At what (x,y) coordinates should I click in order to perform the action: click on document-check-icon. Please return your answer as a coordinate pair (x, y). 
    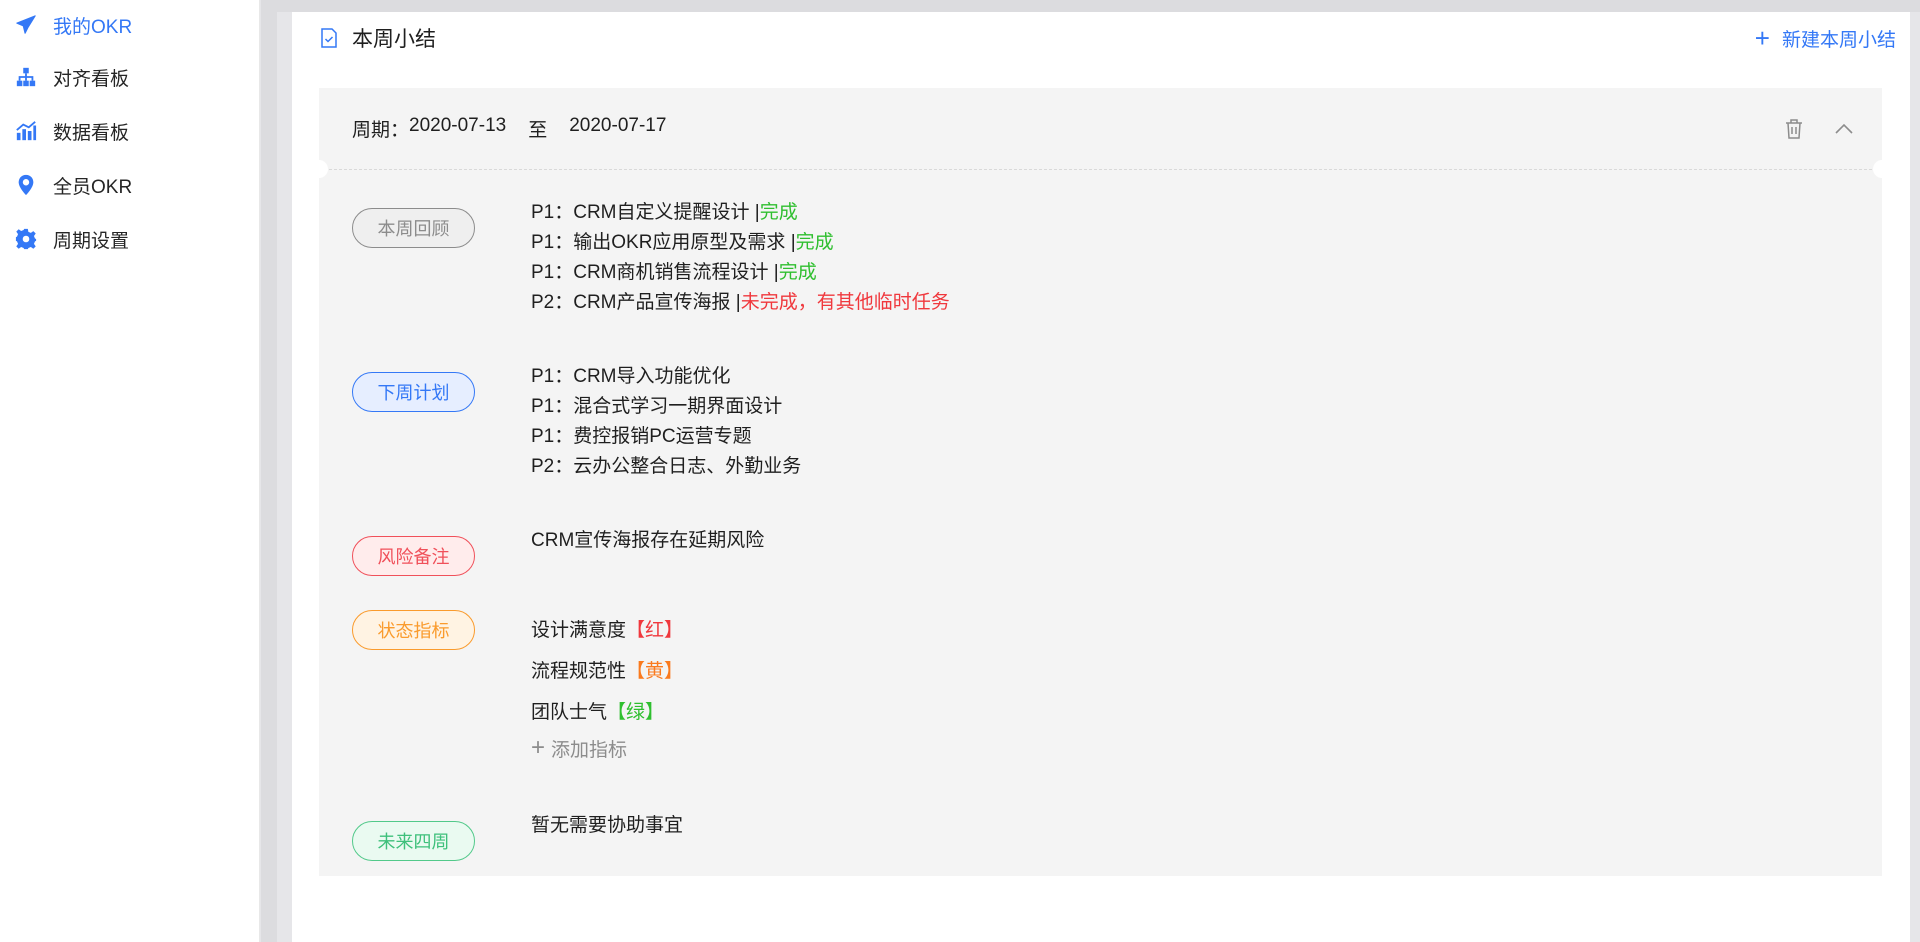
    Looking at the image, I should click on (329, 38).